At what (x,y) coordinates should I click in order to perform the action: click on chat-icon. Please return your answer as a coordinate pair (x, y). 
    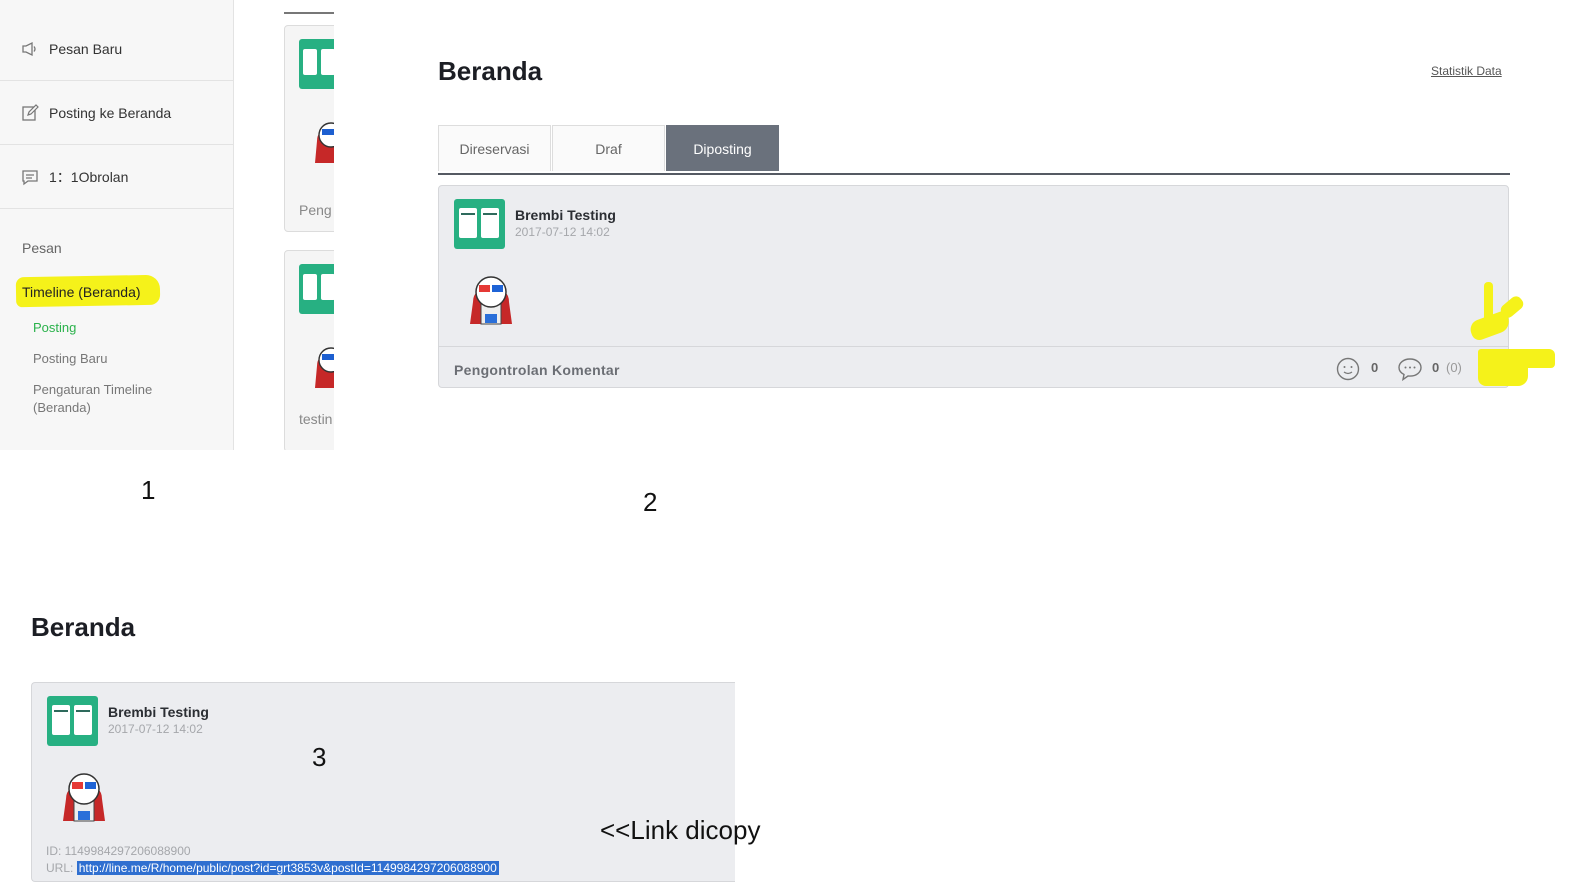
    Looking at the image, I should click on (30, 177).